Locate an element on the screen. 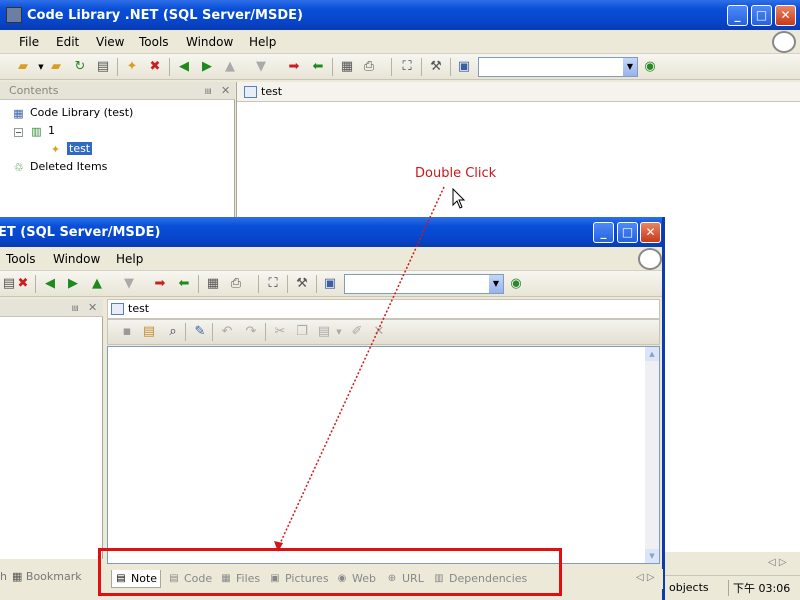 This screenshot has height=600, width=800. left-tab-bookmark: ▦ Bookmark is located at coordinates (47, 576).